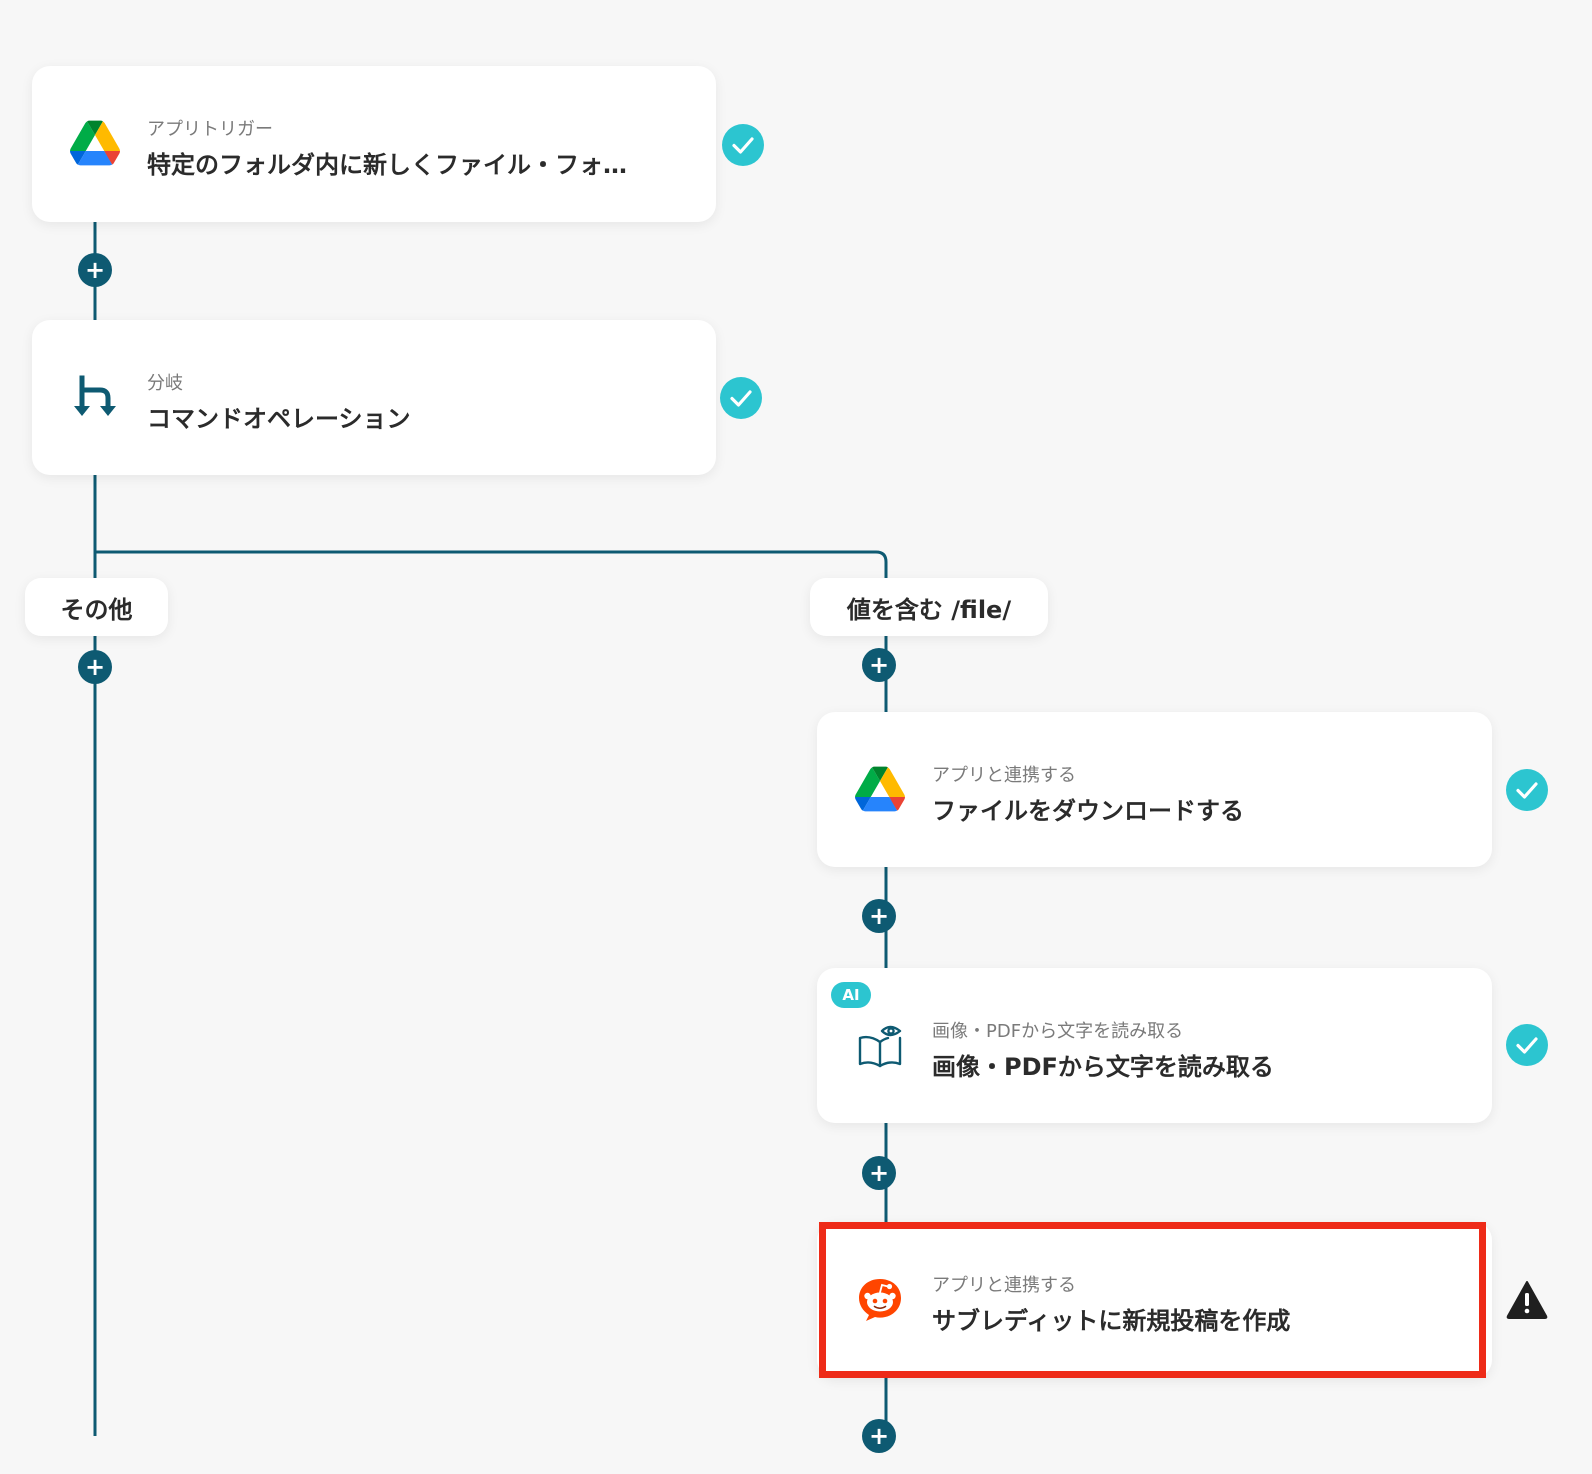 The width and height of the screenshot is (1592, 1474). I want to click on step-card-ocr: AI 画像・PDFから文字を読み取る 画像・PDFから文字を読み取る, so click(1154, 1045).